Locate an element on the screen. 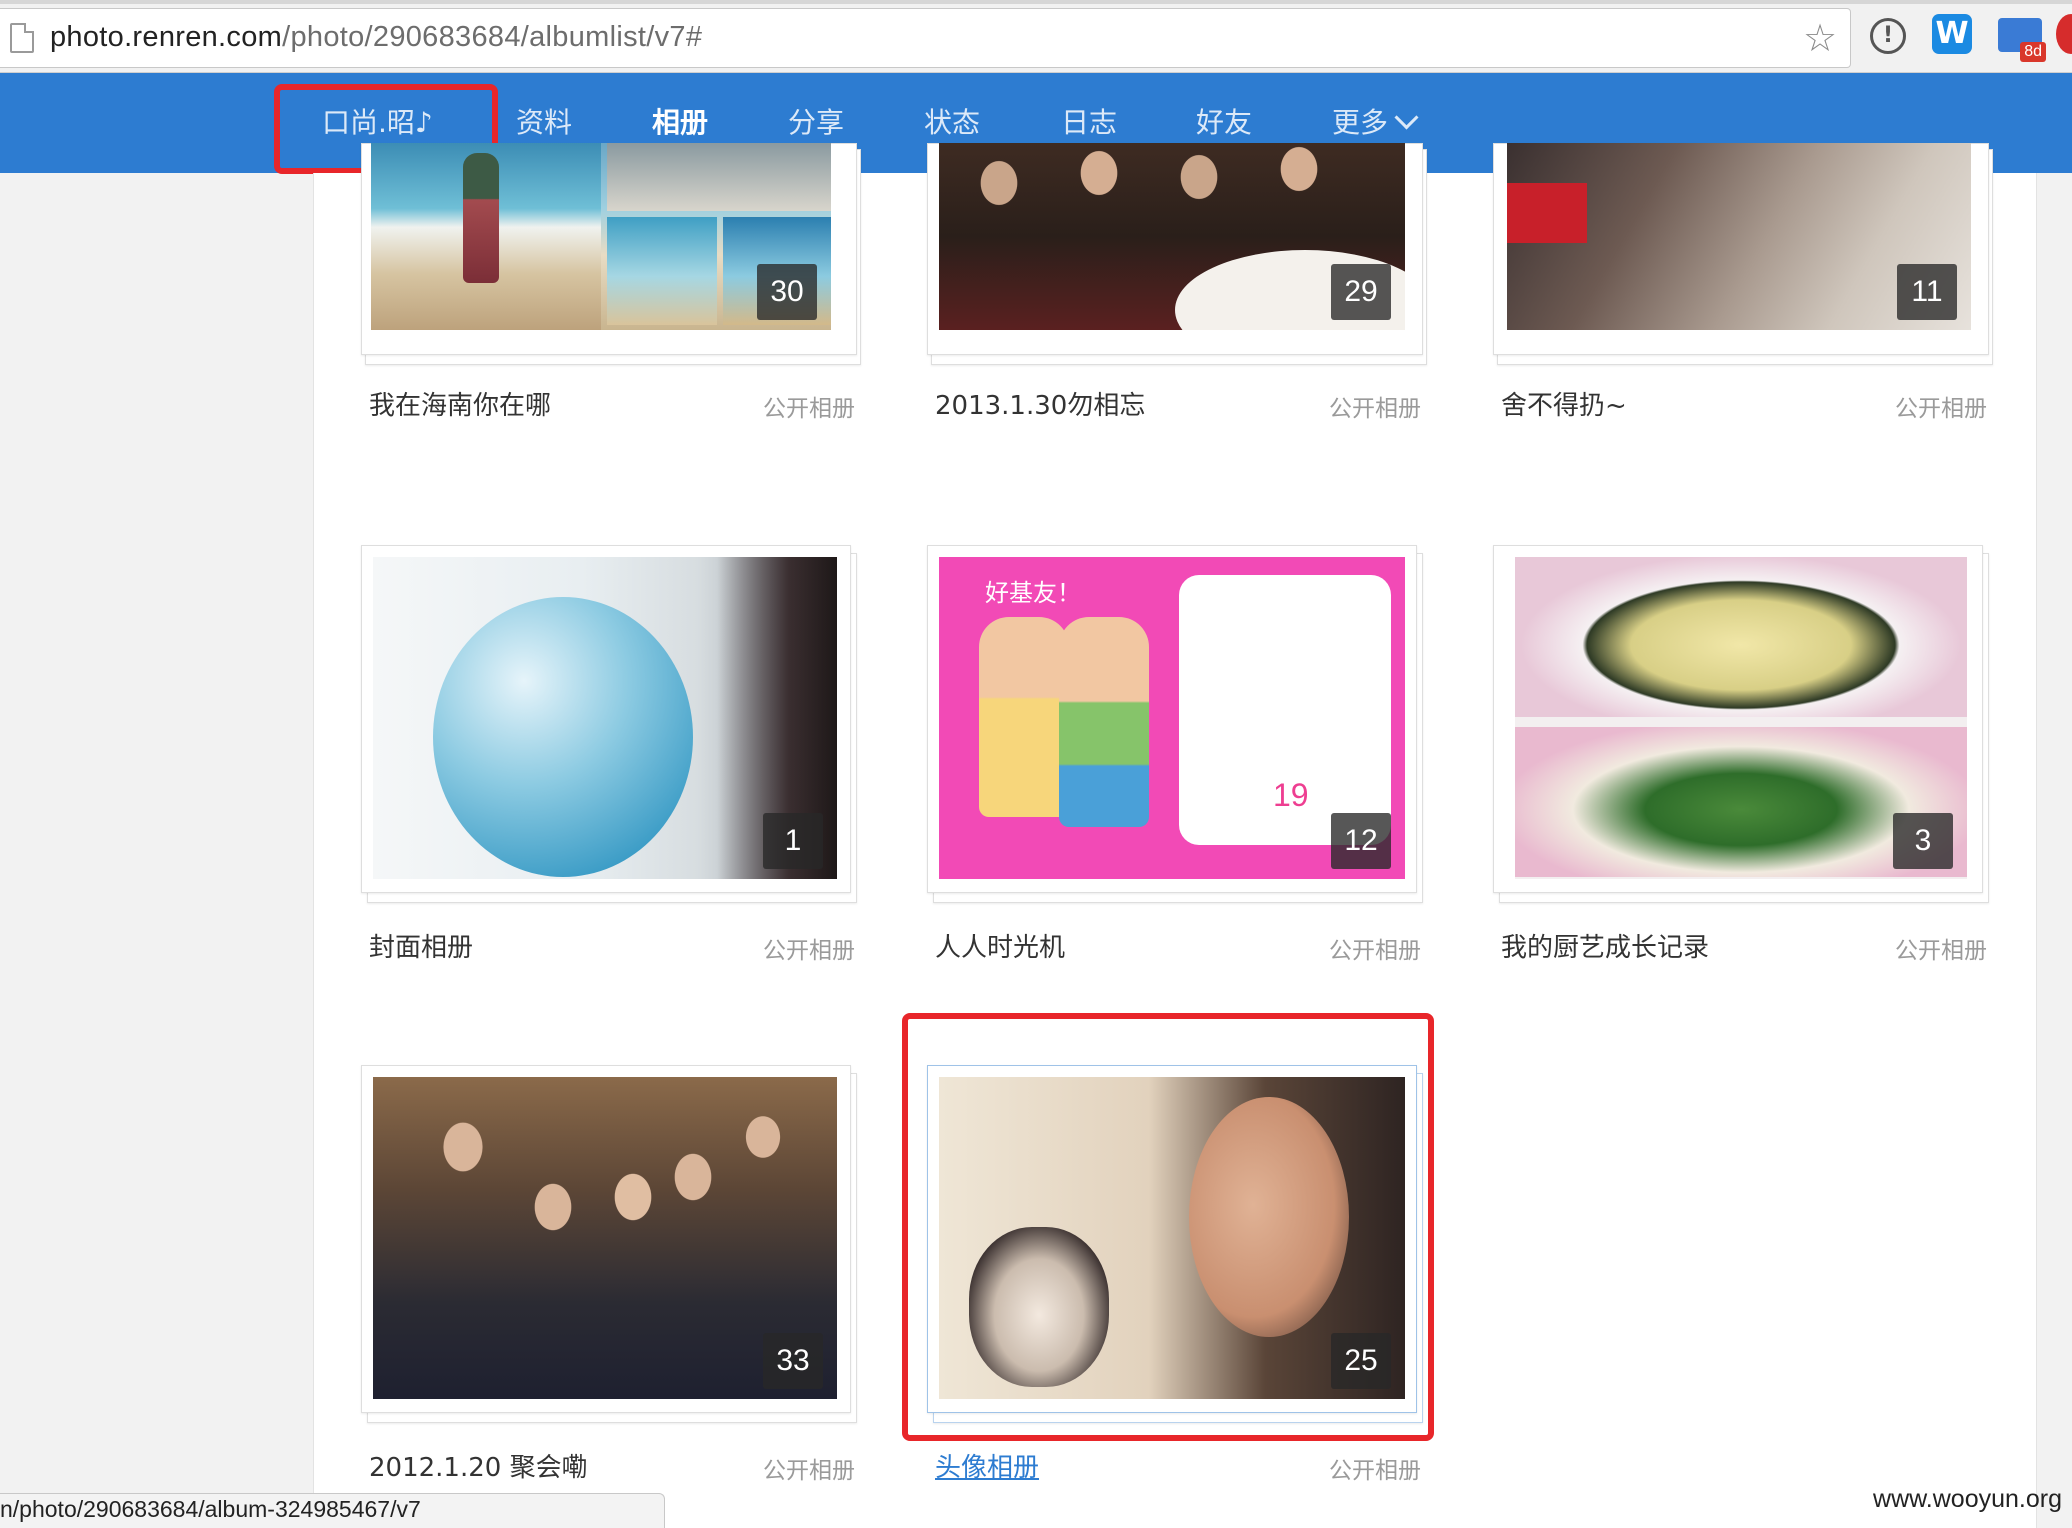 This screenshot has width=2072, height=1528. album-cover-image: 3 is located at coordinates (1741, 718).